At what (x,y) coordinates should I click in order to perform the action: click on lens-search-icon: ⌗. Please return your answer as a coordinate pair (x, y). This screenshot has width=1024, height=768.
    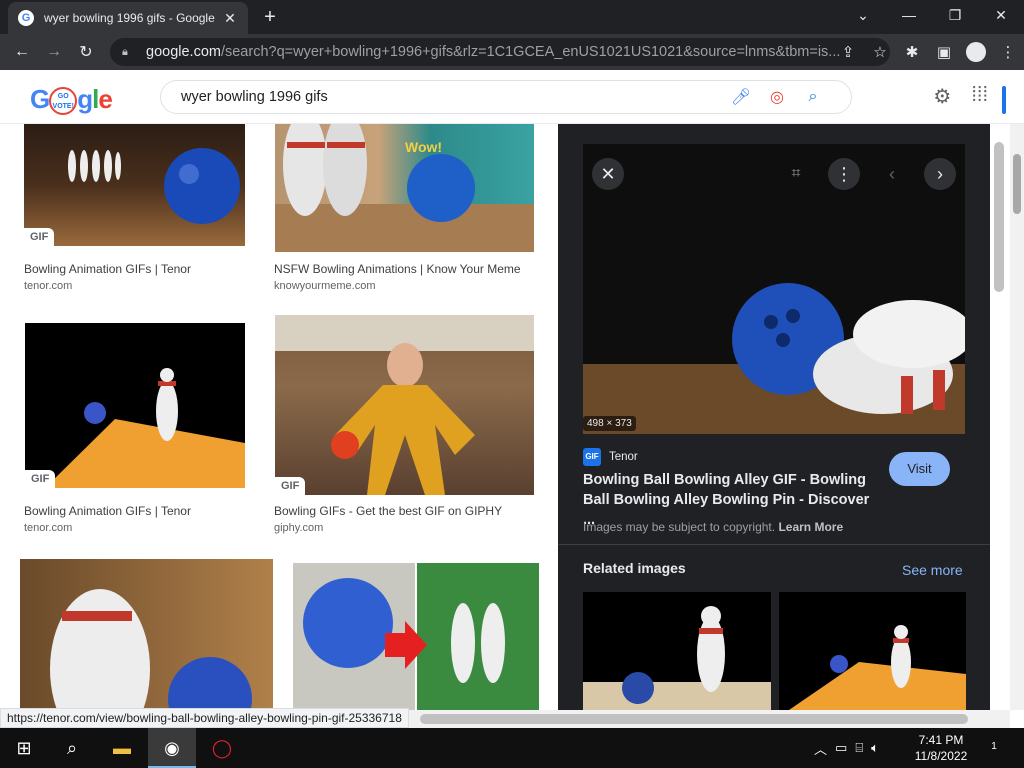
    Looking at the image, I should click on (796, 174).